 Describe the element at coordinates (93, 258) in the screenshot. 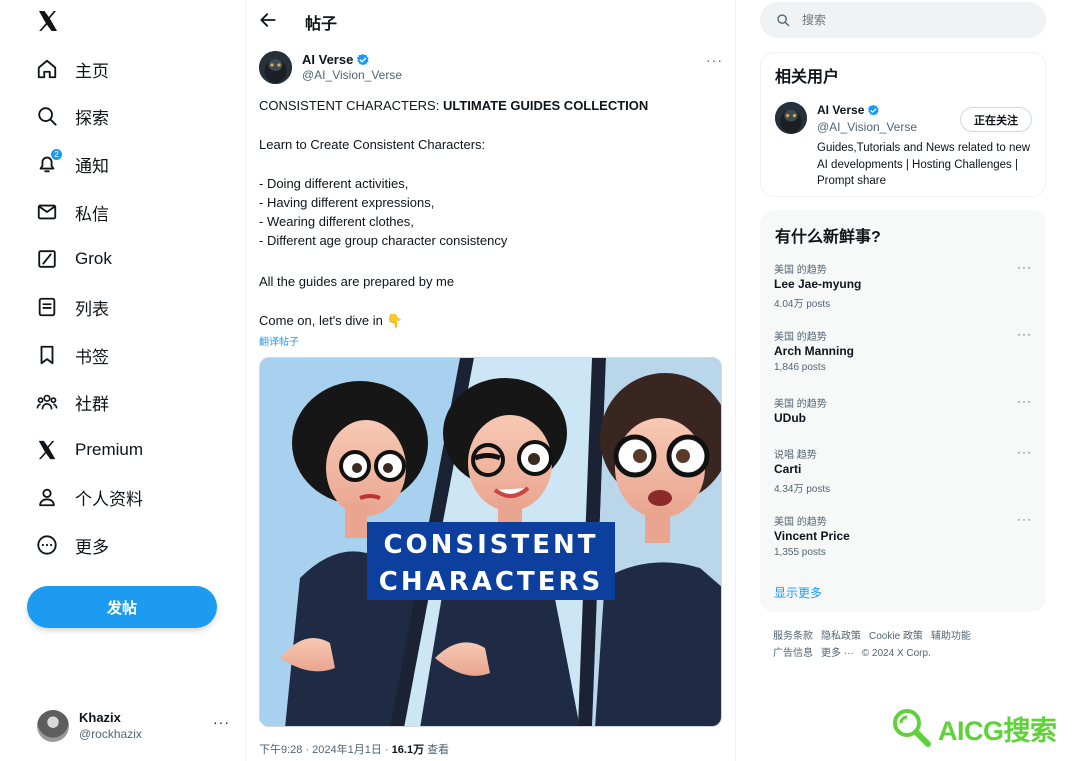

I see `nav-label: Grok` at that location.